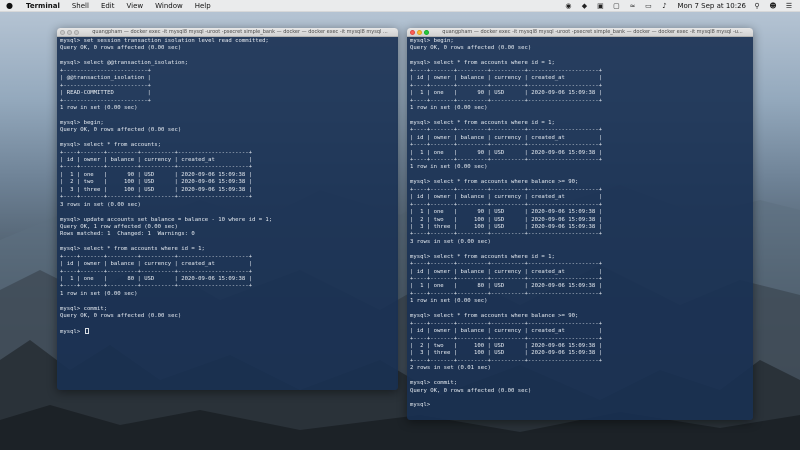 Image resolution: width=800 pixels, height=450 pixels. I want to click on text-cursor, so click(86, 331).